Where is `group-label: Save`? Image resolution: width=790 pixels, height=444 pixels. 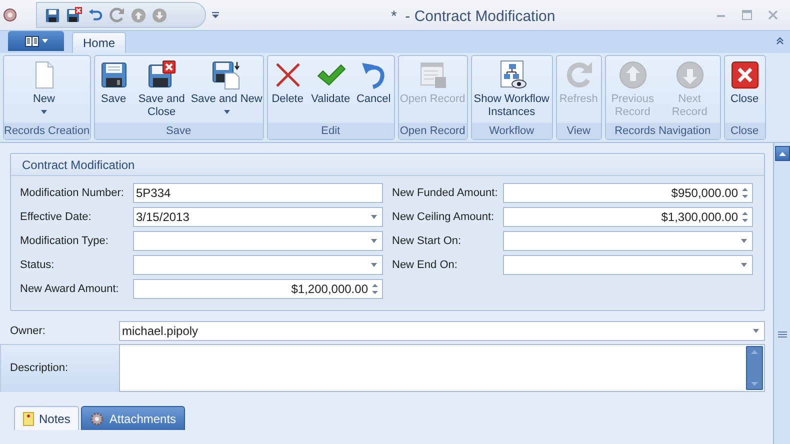
group-label: Save is located at coordinates (178, 131).